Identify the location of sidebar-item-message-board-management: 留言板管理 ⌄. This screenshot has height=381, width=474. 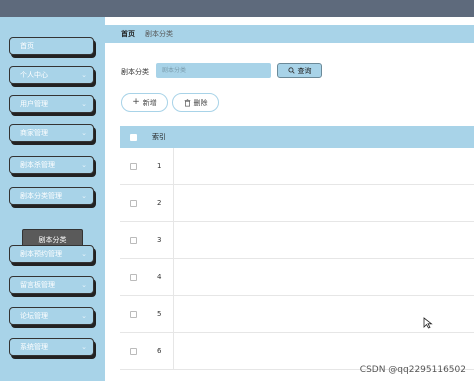
(51, 285).